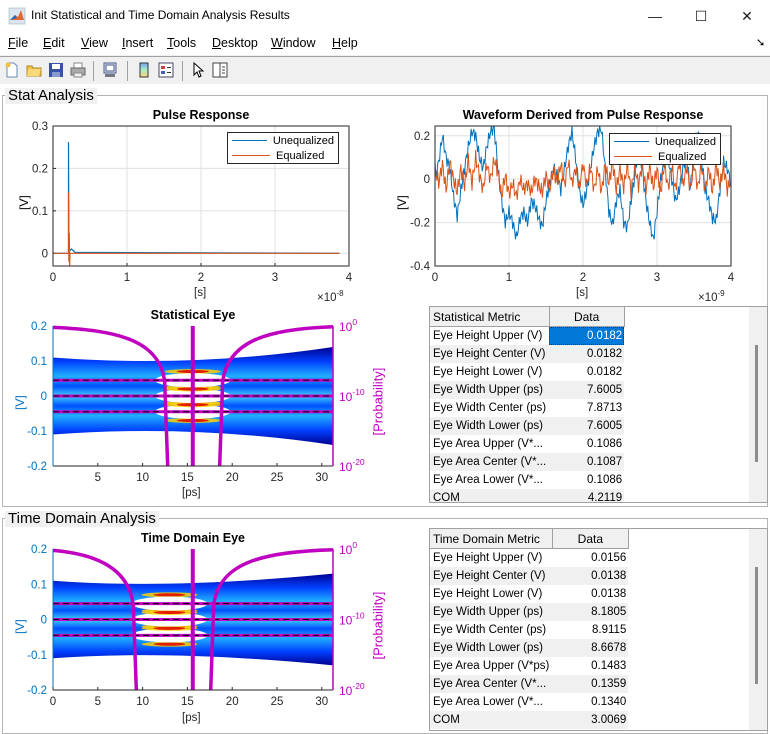 Image resolution: width=770 pixels, height=734 pixels. I want to click on x-tick-label: 15, so click(187, 702).